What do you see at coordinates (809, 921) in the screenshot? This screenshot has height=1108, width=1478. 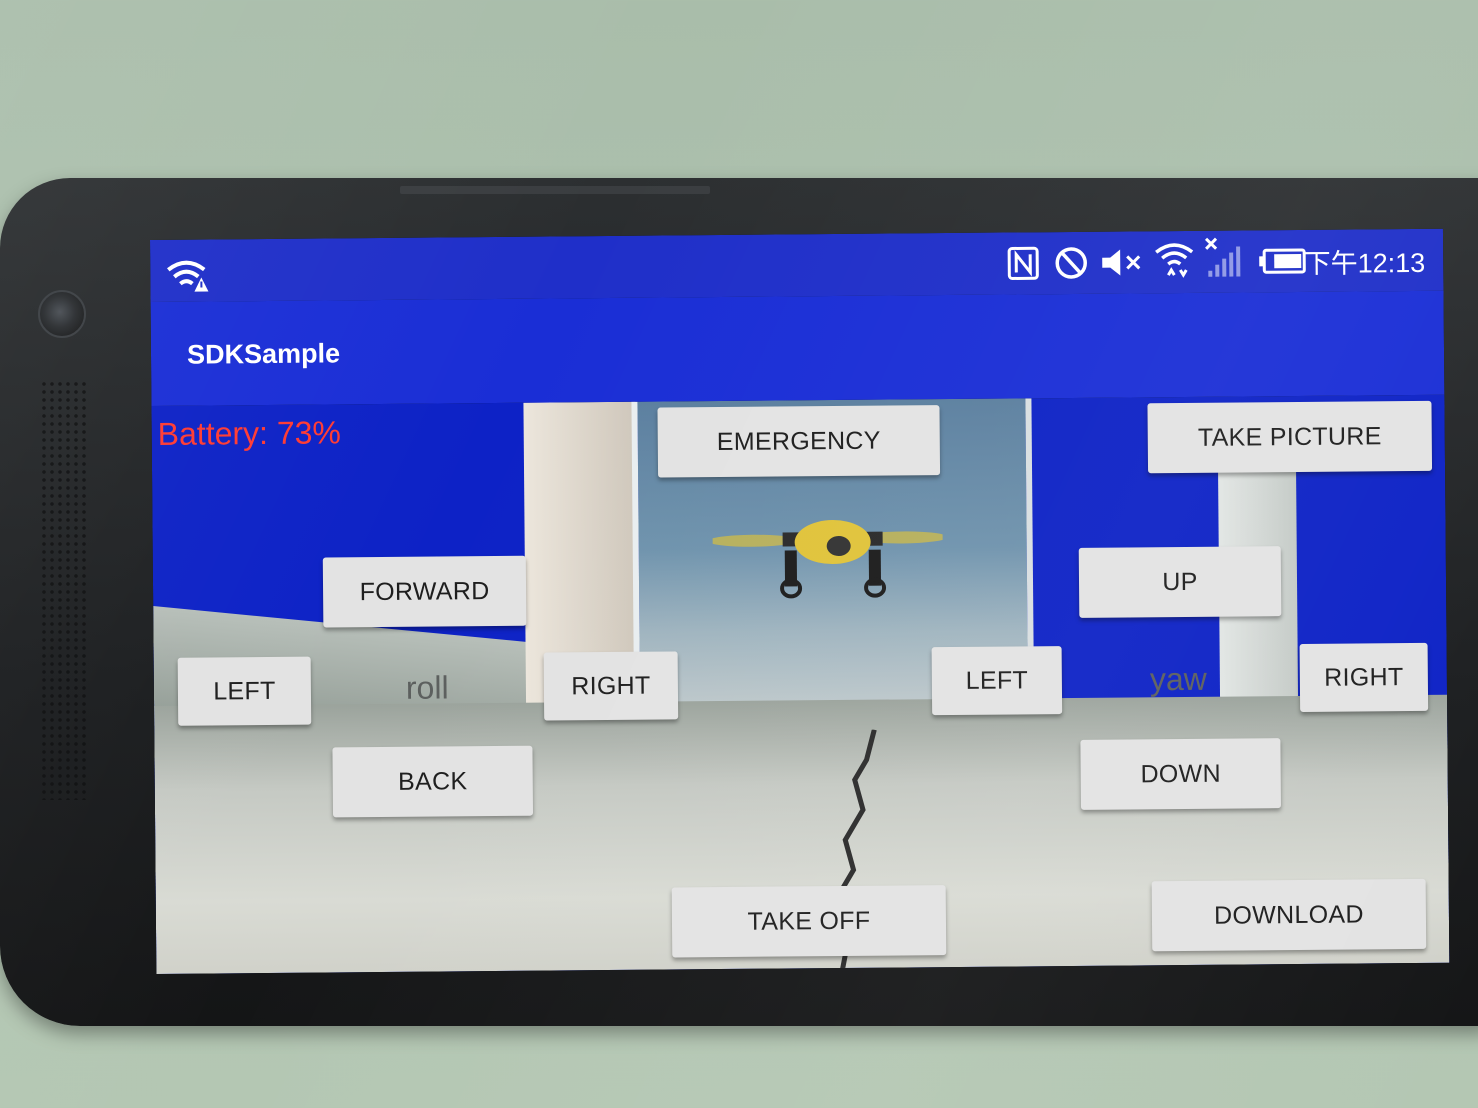 I see `take-off-button: TAKE OFF` at bounding box center [809, 921].